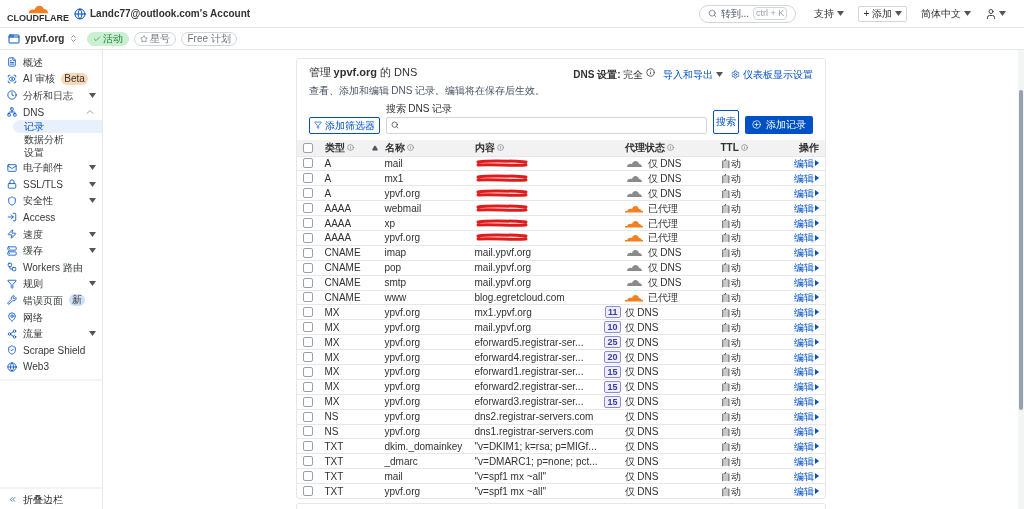 This screenshot has height=509, width=1024. I want to click on sort-arrow-icon, so click(374, 147).